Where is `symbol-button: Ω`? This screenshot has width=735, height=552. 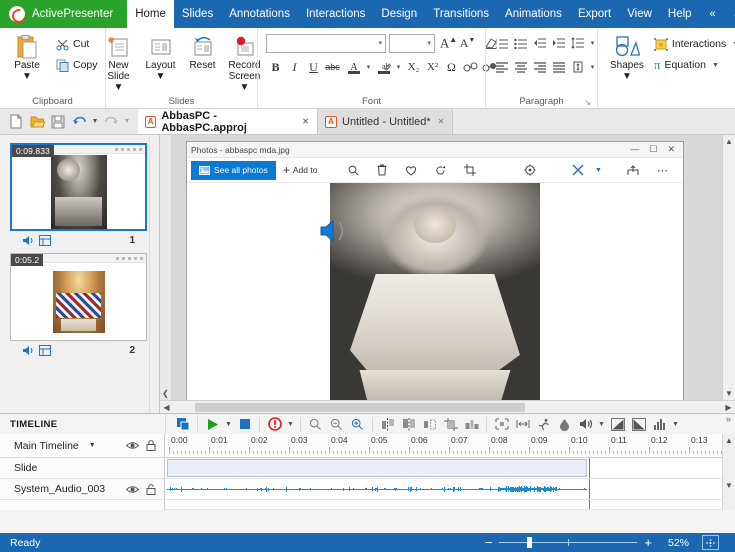 symbol-button: Ω is located at coordinates (451, 67).